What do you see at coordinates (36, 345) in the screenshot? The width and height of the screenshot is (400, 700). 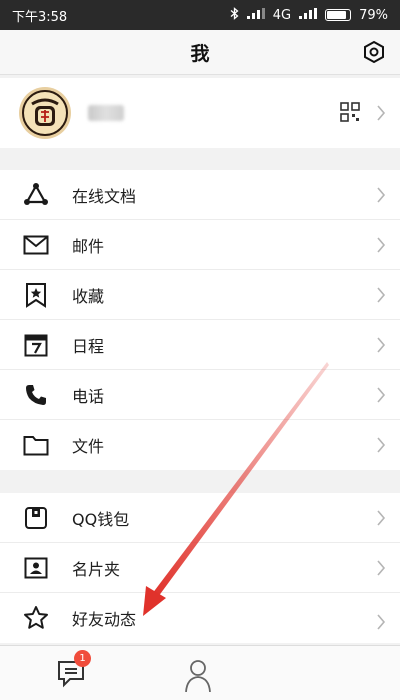 I see `calendar-icon` at bounding box center [36, 345].